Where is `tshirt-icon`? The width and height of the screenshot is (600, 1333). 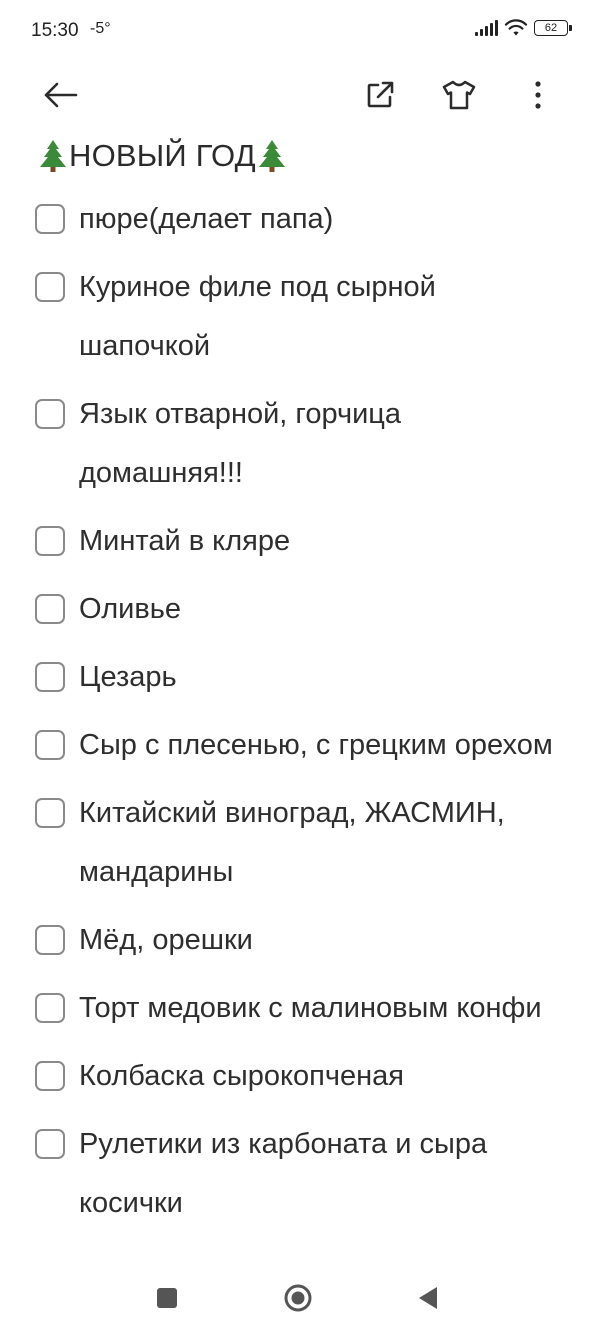
tshirt-icon is located at coordinates (459, 95).